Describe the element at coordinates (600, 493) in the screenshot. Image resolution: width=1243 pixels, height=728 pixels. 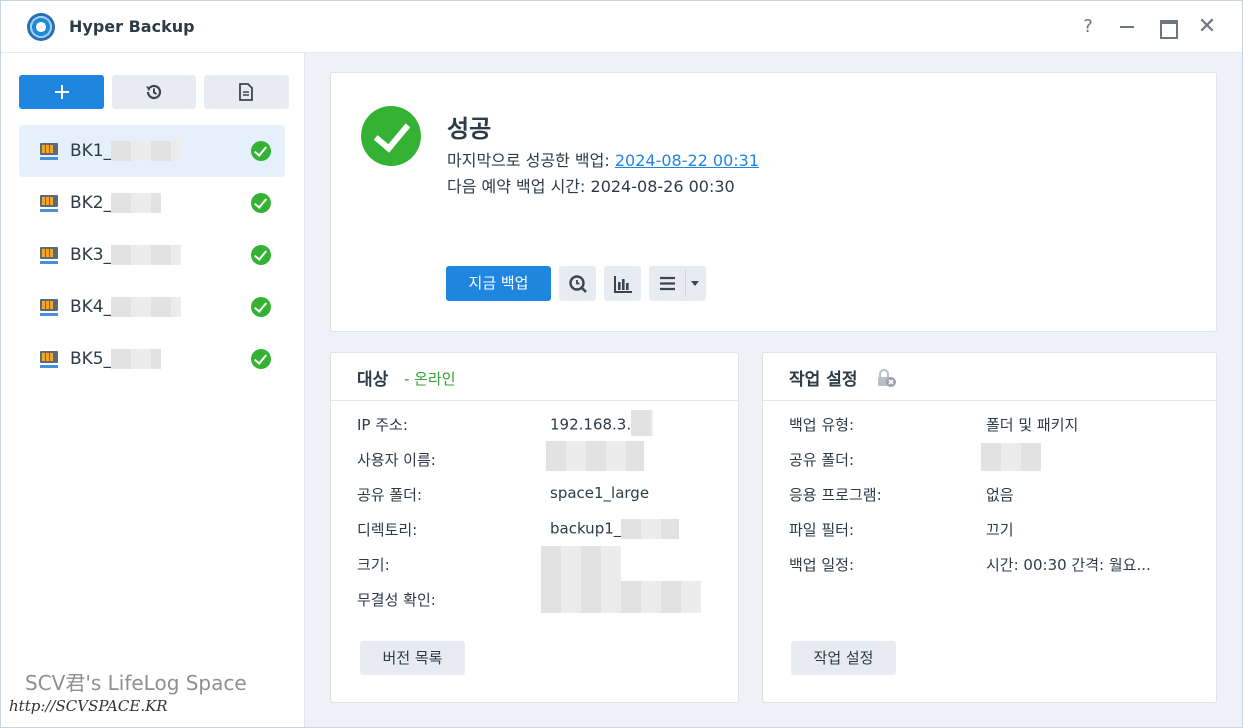
I see `shared-folder-value: space1_large` at that location.